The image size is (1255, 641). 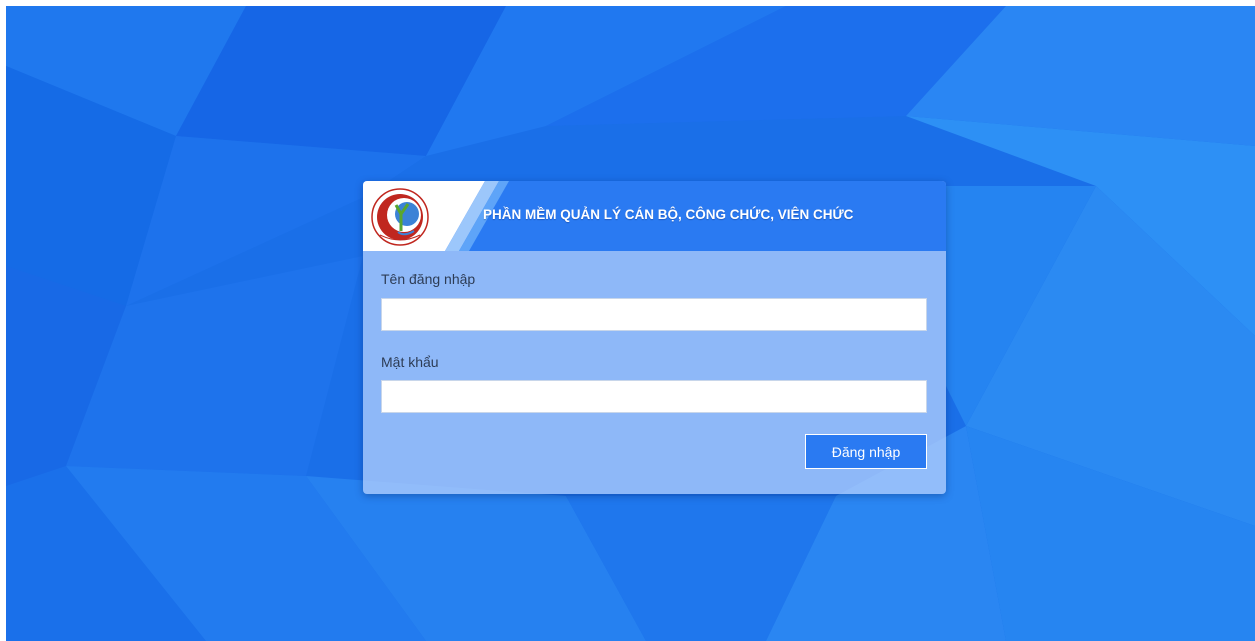 What do you see at coordinates (400, 217) in the screenshot?
I see `organization-logo-icon` at bounding box center [400, 217].